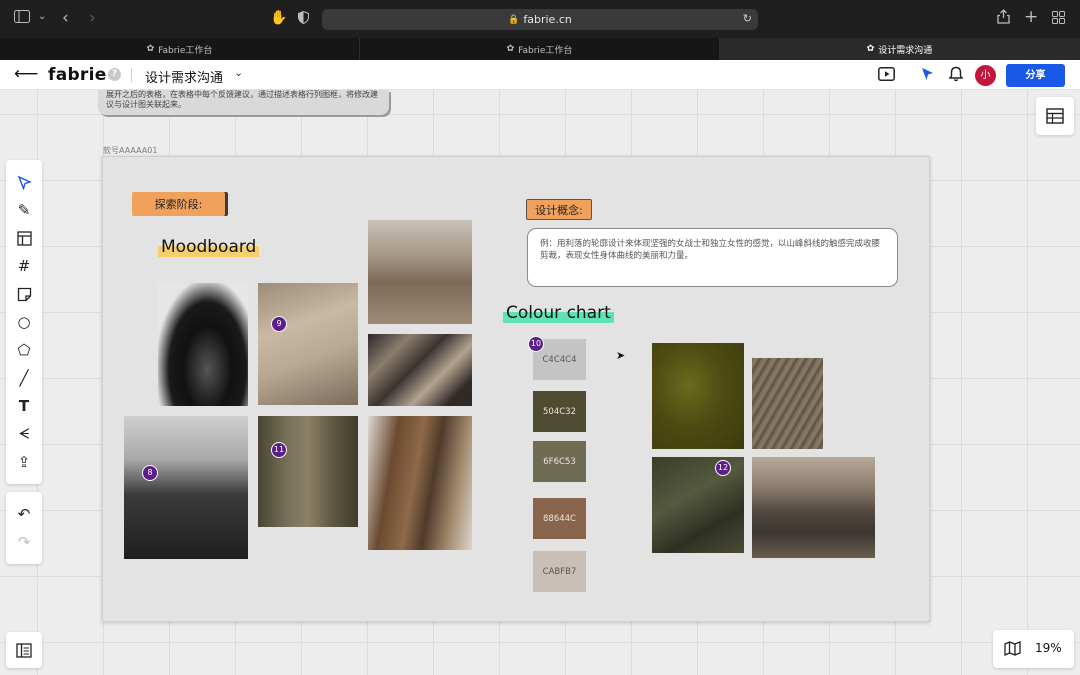  I want to click on design-concept-tag: 设计概念:, so click(559, 209).